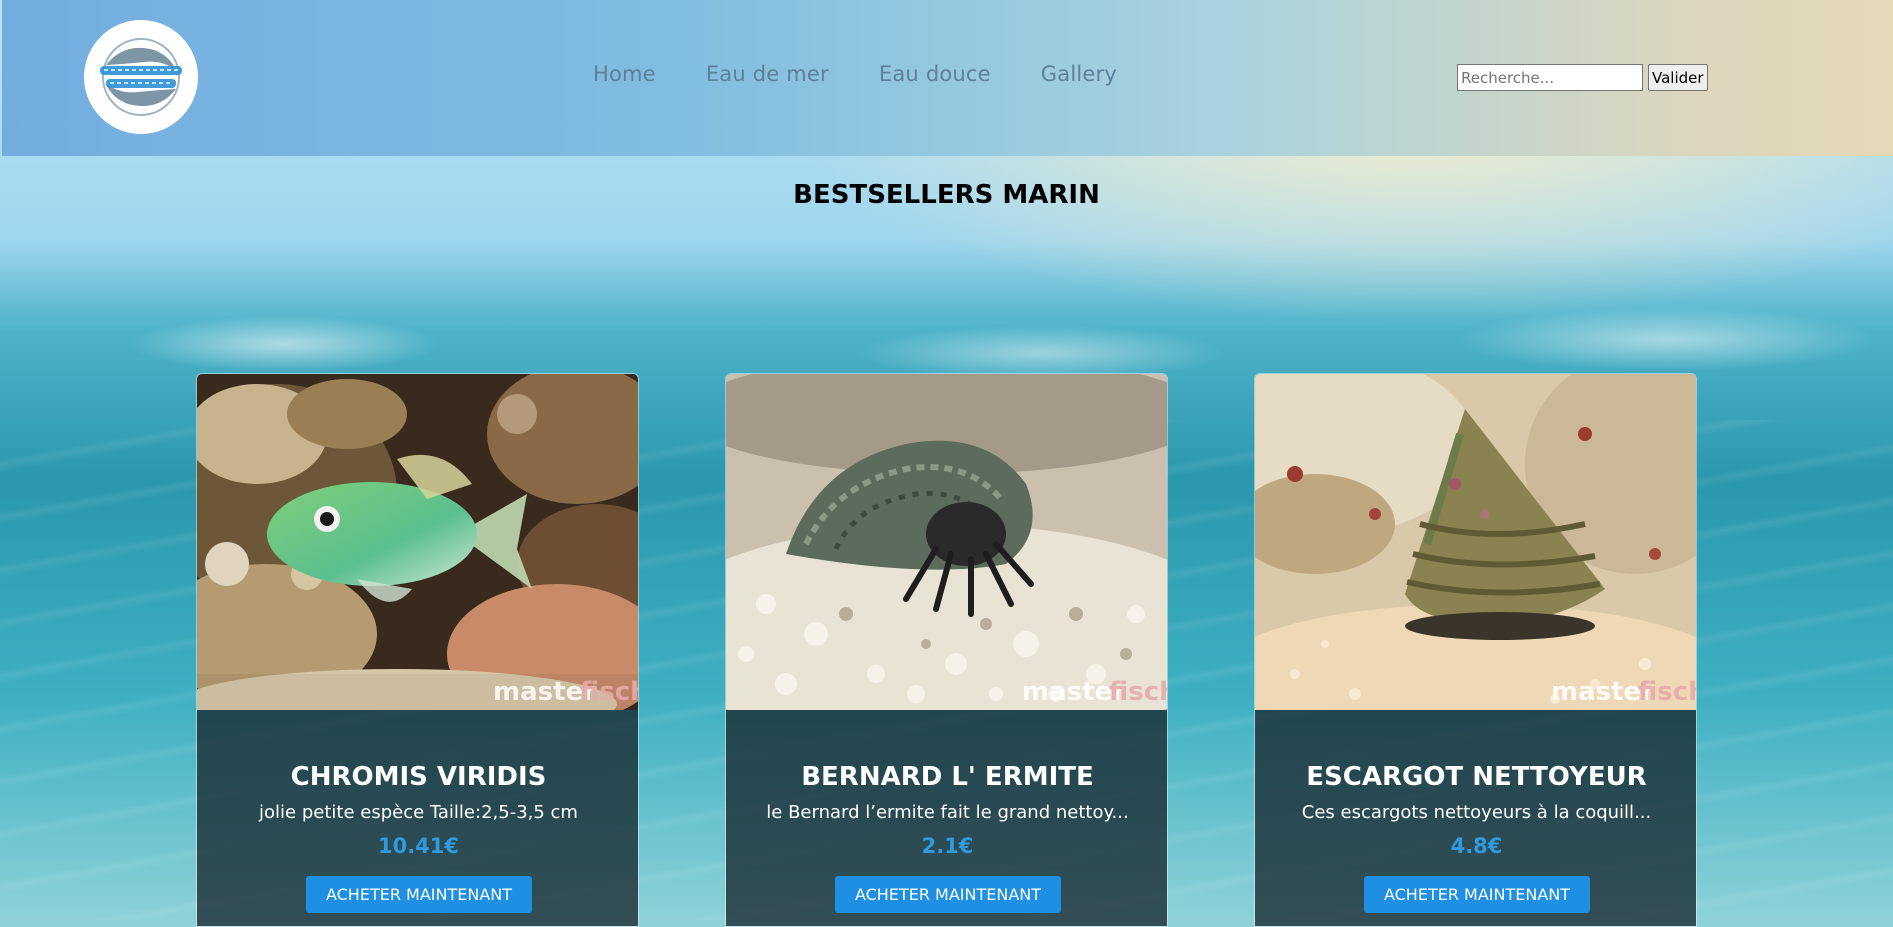  I want to click on logo, so click(141, 77).